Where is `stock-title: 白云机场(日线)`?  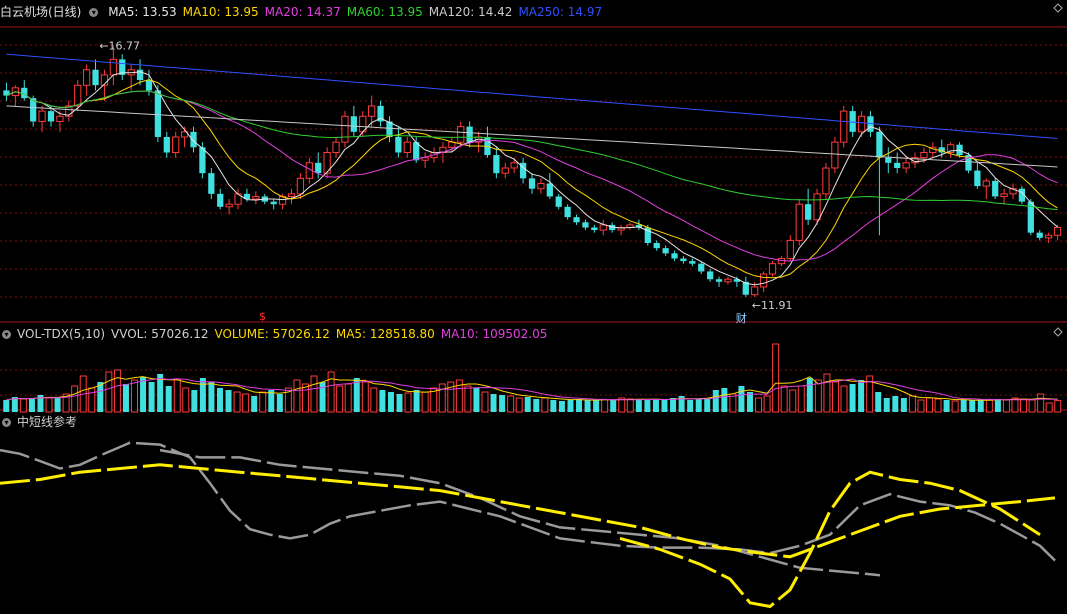
stock-title: 白云机场(日线) is located at coordinates (41, 12).